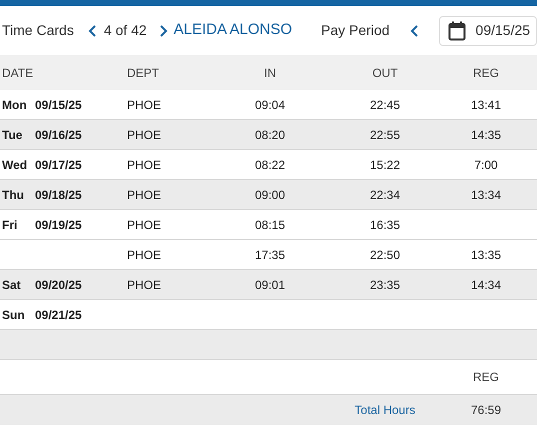 The height and width of the screenshot is (426, 537). What do you see at coordinates (58, 135) in the screenshot?
I see `table-cell: 09/16/25` at bounding box center [58, 135].